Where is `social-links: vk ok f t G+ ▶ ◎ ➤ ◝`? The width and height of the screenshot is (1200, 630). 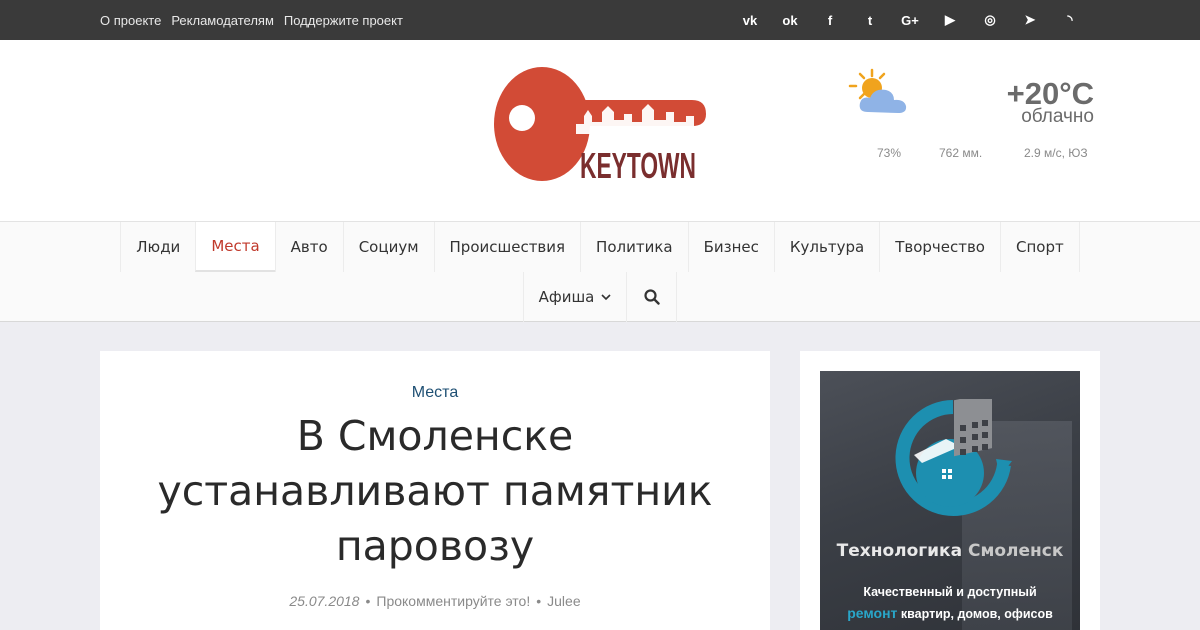 social-links: vk ok f t G+ ▶ ◎ ➤ ◝ is located at coordinates (910, 20).